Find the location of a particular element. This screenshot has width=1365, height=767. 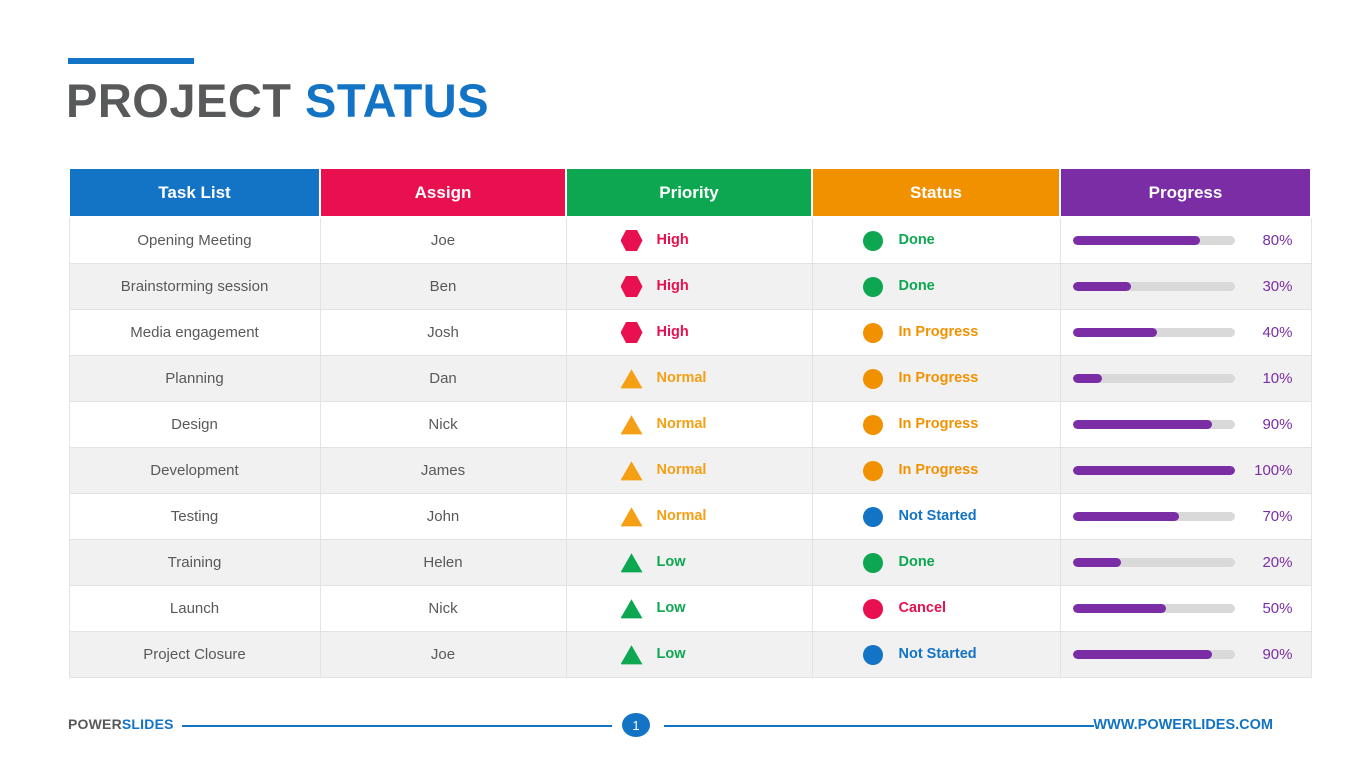

footer-rule-left is located at coordinates (397, 726).